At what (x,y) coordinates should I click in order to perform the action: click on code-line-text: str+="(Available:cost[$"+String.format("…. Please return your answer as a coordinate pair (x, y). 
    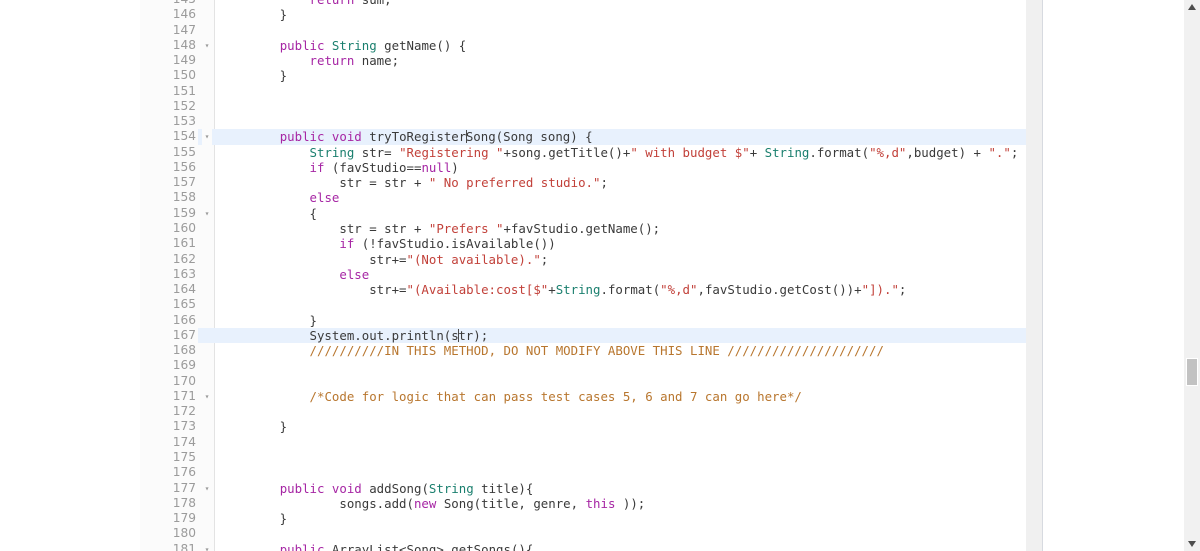
    Looking at the image, I should click on (563, 289).